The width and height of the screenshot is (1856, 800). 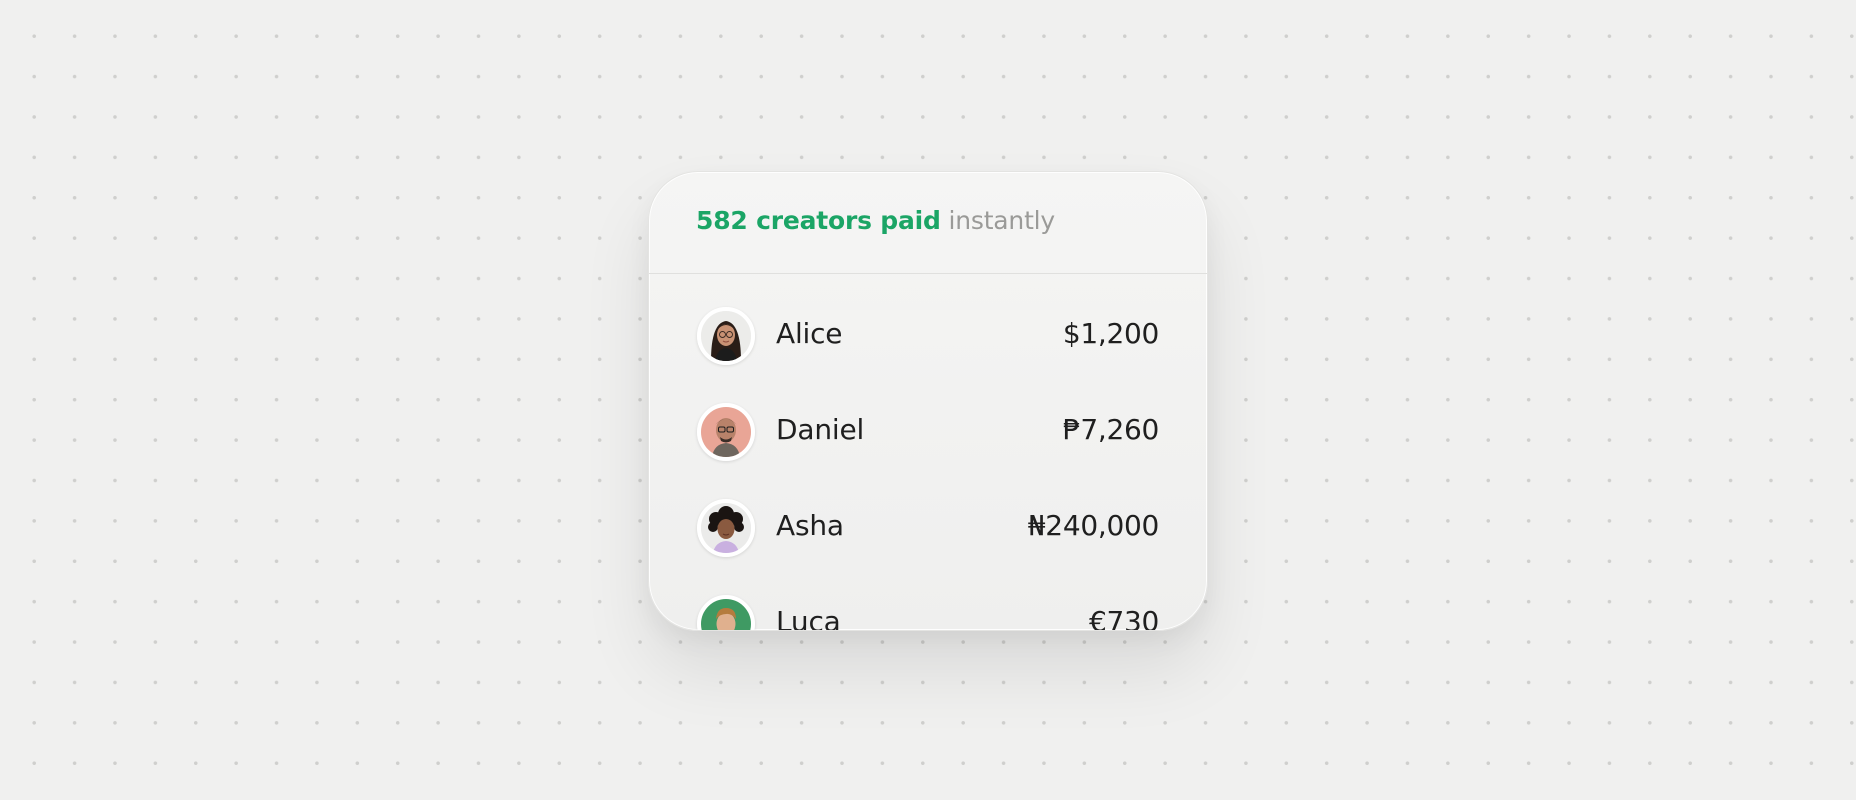 I want to click on payout-row-luca: Luca €730, so click(x=928, y=611).